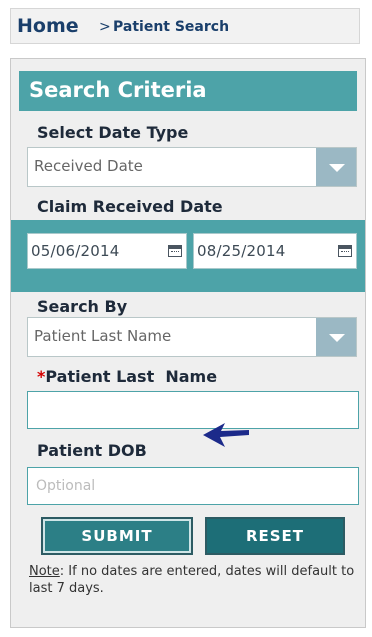 The height and width of the screenshot is (637, 372). I want to click on breadcrumb: Home > Patient Search, so click(185, 26).